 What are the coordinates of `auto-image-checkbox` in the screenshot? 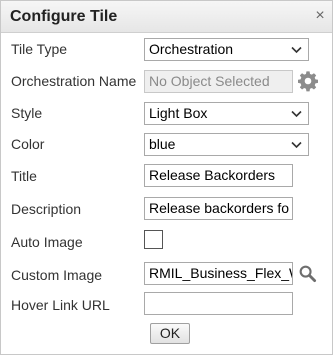 It's located at (153, 239).